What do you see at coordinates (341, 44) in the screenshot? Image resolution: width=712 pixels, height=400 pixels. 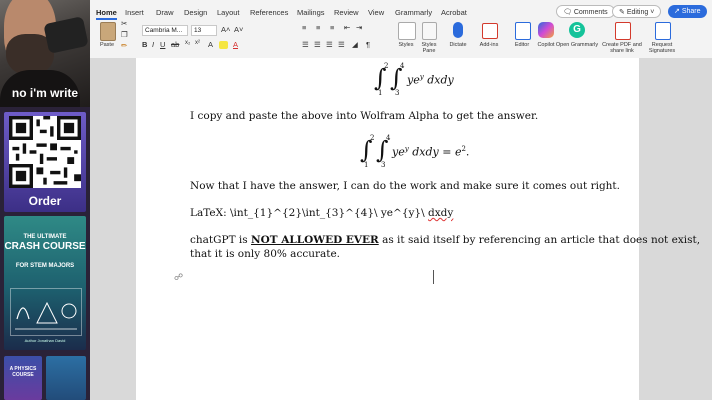 I see `justify-icon: ☰` at bounding box center [341, 44].